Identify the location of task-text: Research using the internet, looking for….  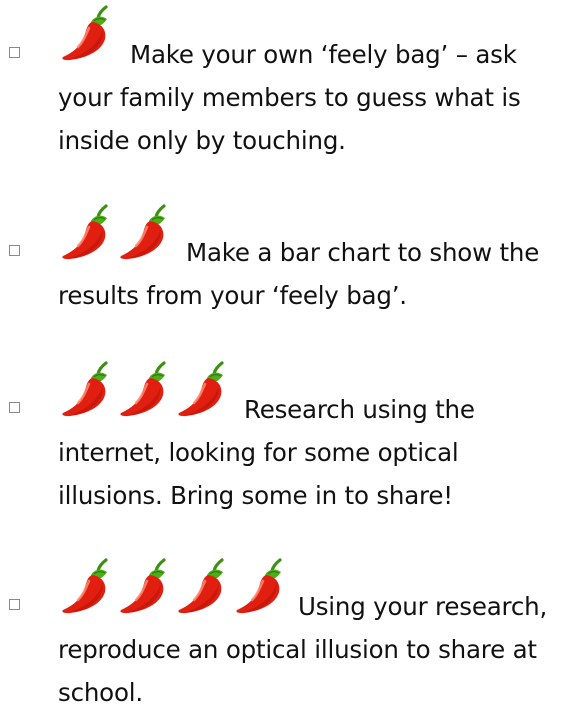
(266, 452).